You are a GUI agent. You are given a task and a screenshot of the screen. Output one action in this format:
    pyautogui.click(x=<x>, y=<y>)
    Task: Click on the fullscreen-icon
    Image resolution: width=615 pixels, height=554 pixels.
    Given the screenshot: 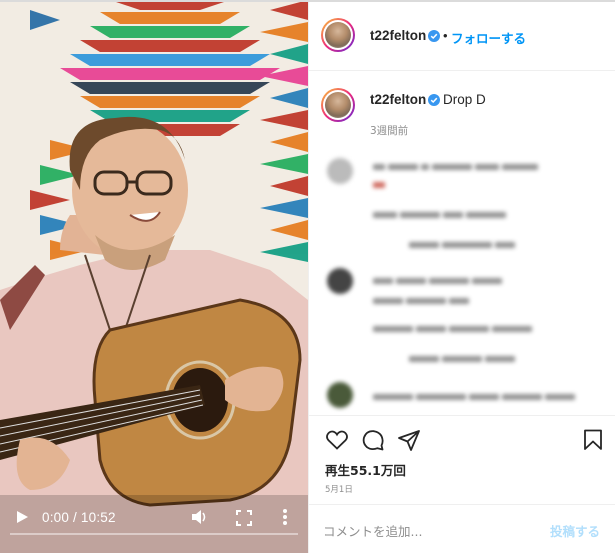 What is the action you would take?
    pyautogui.click(x=244, y=518)
    